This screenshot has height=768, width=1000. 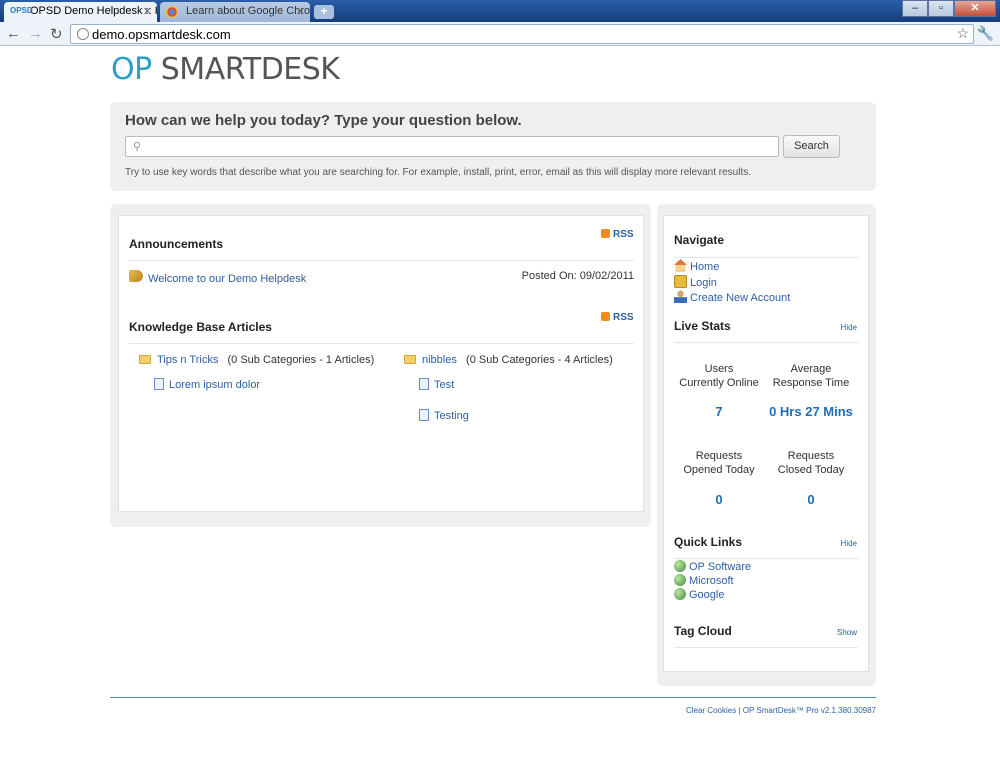 I want to click on bookmark-star-icon: ☆, so click(x=962, y=33).